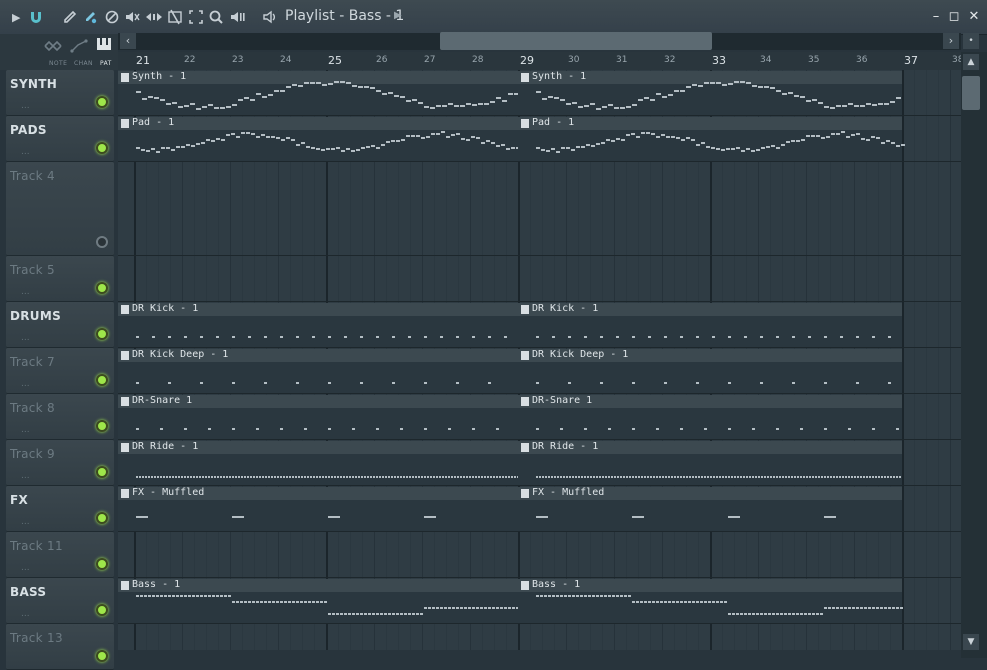  What do you see at coordinates (576, 41) in the screenshot?
I see `horizontal-scroll-thumb` at bounding box center [576, 41].